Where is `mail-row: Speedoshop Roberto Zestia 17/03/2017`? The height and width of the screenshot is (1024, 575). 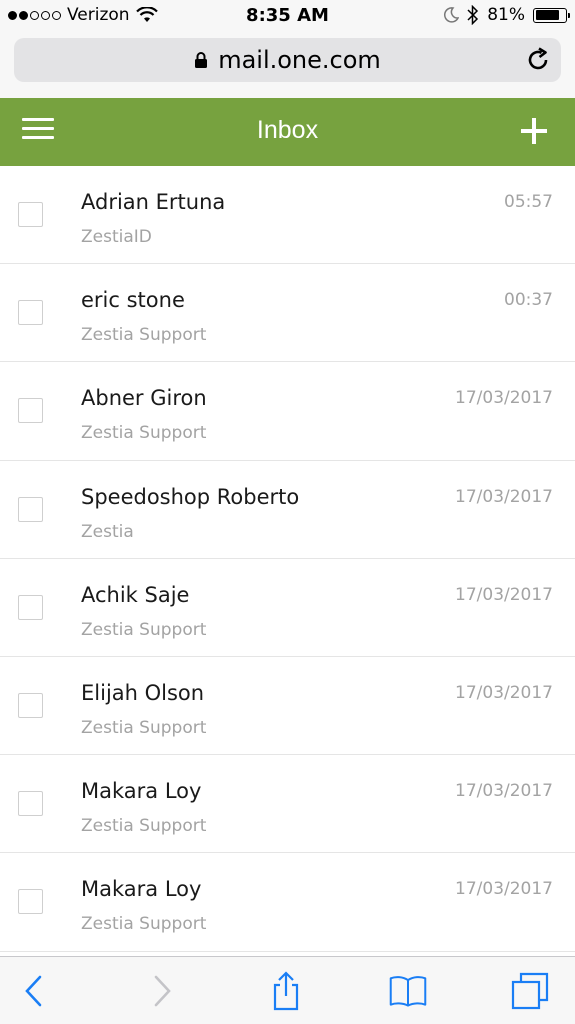 mail-row: Speedoshop Roberto Zestia 17/03/2017 is located at coordinates (287, 509).